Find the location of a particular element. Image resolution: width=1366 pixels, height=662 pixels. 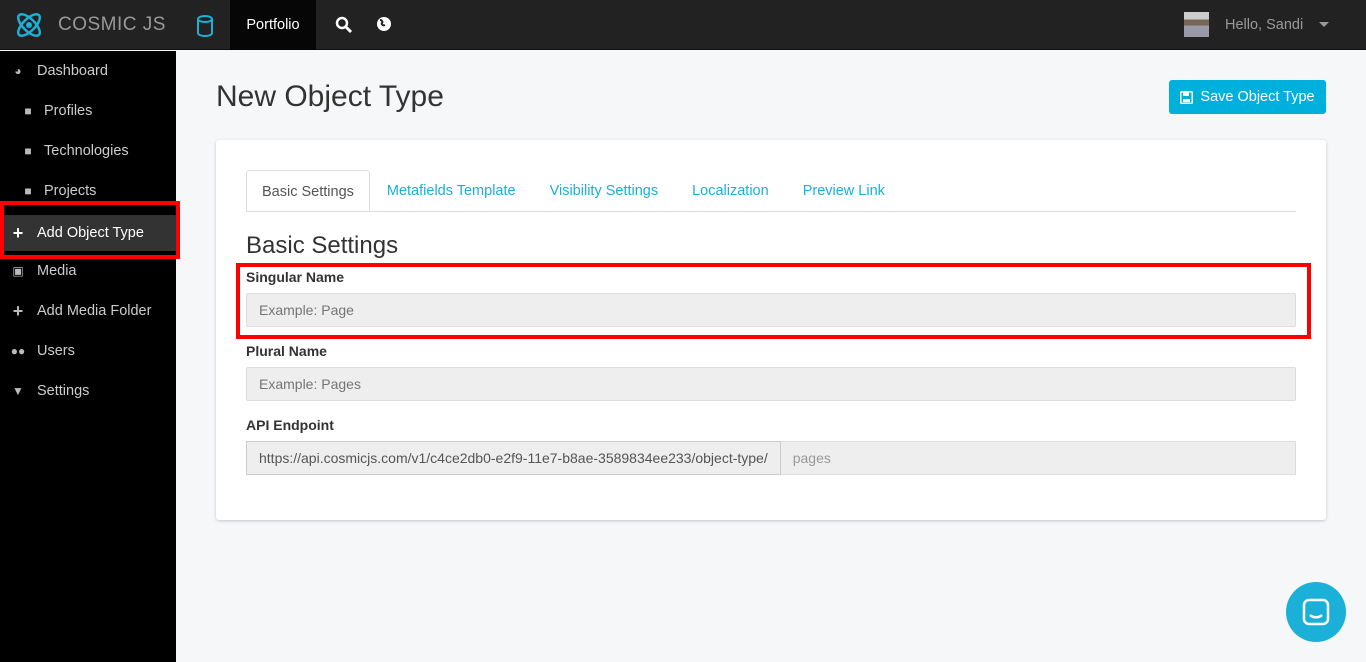

tab-metafields-template: Metafields Template is located at coordinates (451, 190).